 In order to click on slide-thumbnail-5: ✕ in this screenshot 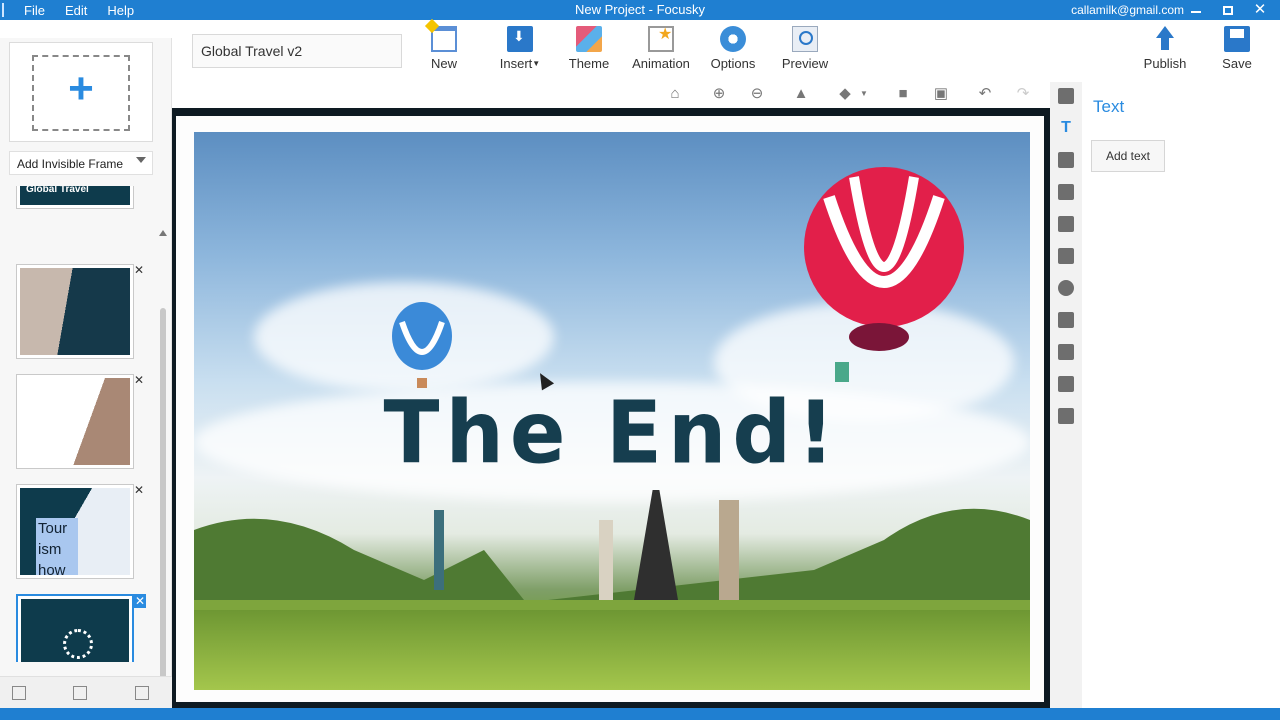, I will do `click(81, 628)`.